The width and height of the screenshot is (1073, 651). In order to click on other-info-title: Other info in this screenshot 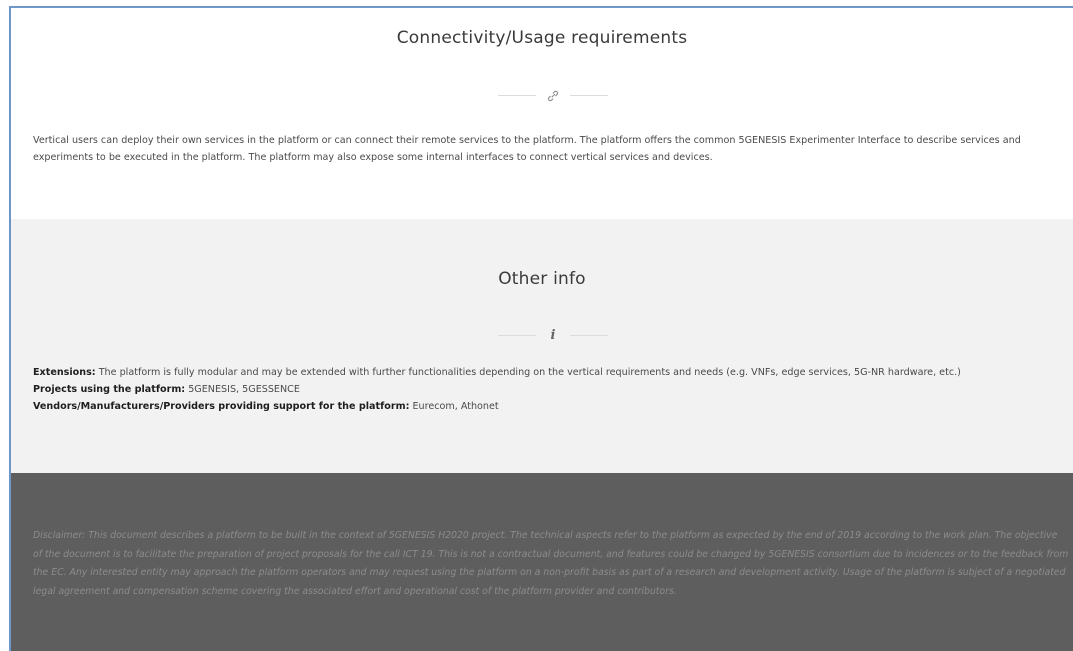, I will do `click(542, 279)`.